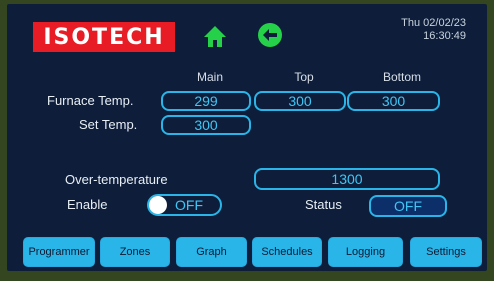 The height and width of the screenshot is (281, 494). I want to click on furnace-temp-bottom-field: 300, so click(393, 101).